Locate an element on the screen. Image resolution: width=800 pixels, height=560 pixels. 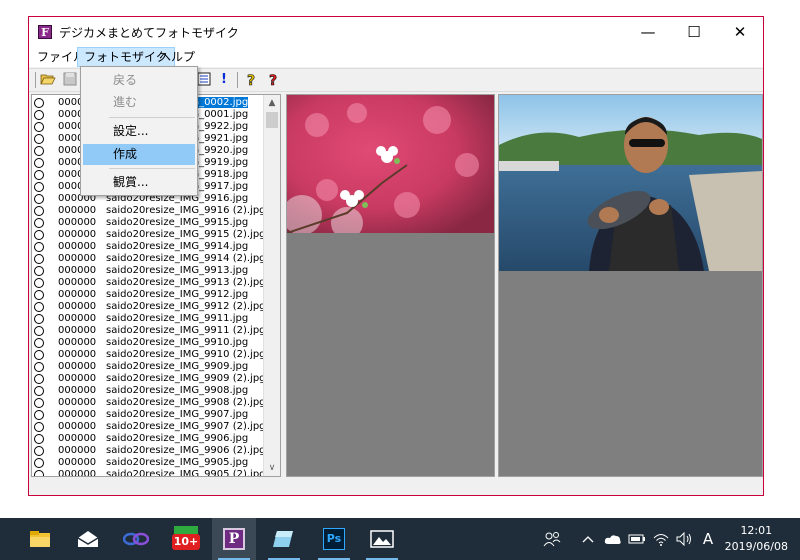
photomosaic-app-icon: P is located at coordinates (234, 539).